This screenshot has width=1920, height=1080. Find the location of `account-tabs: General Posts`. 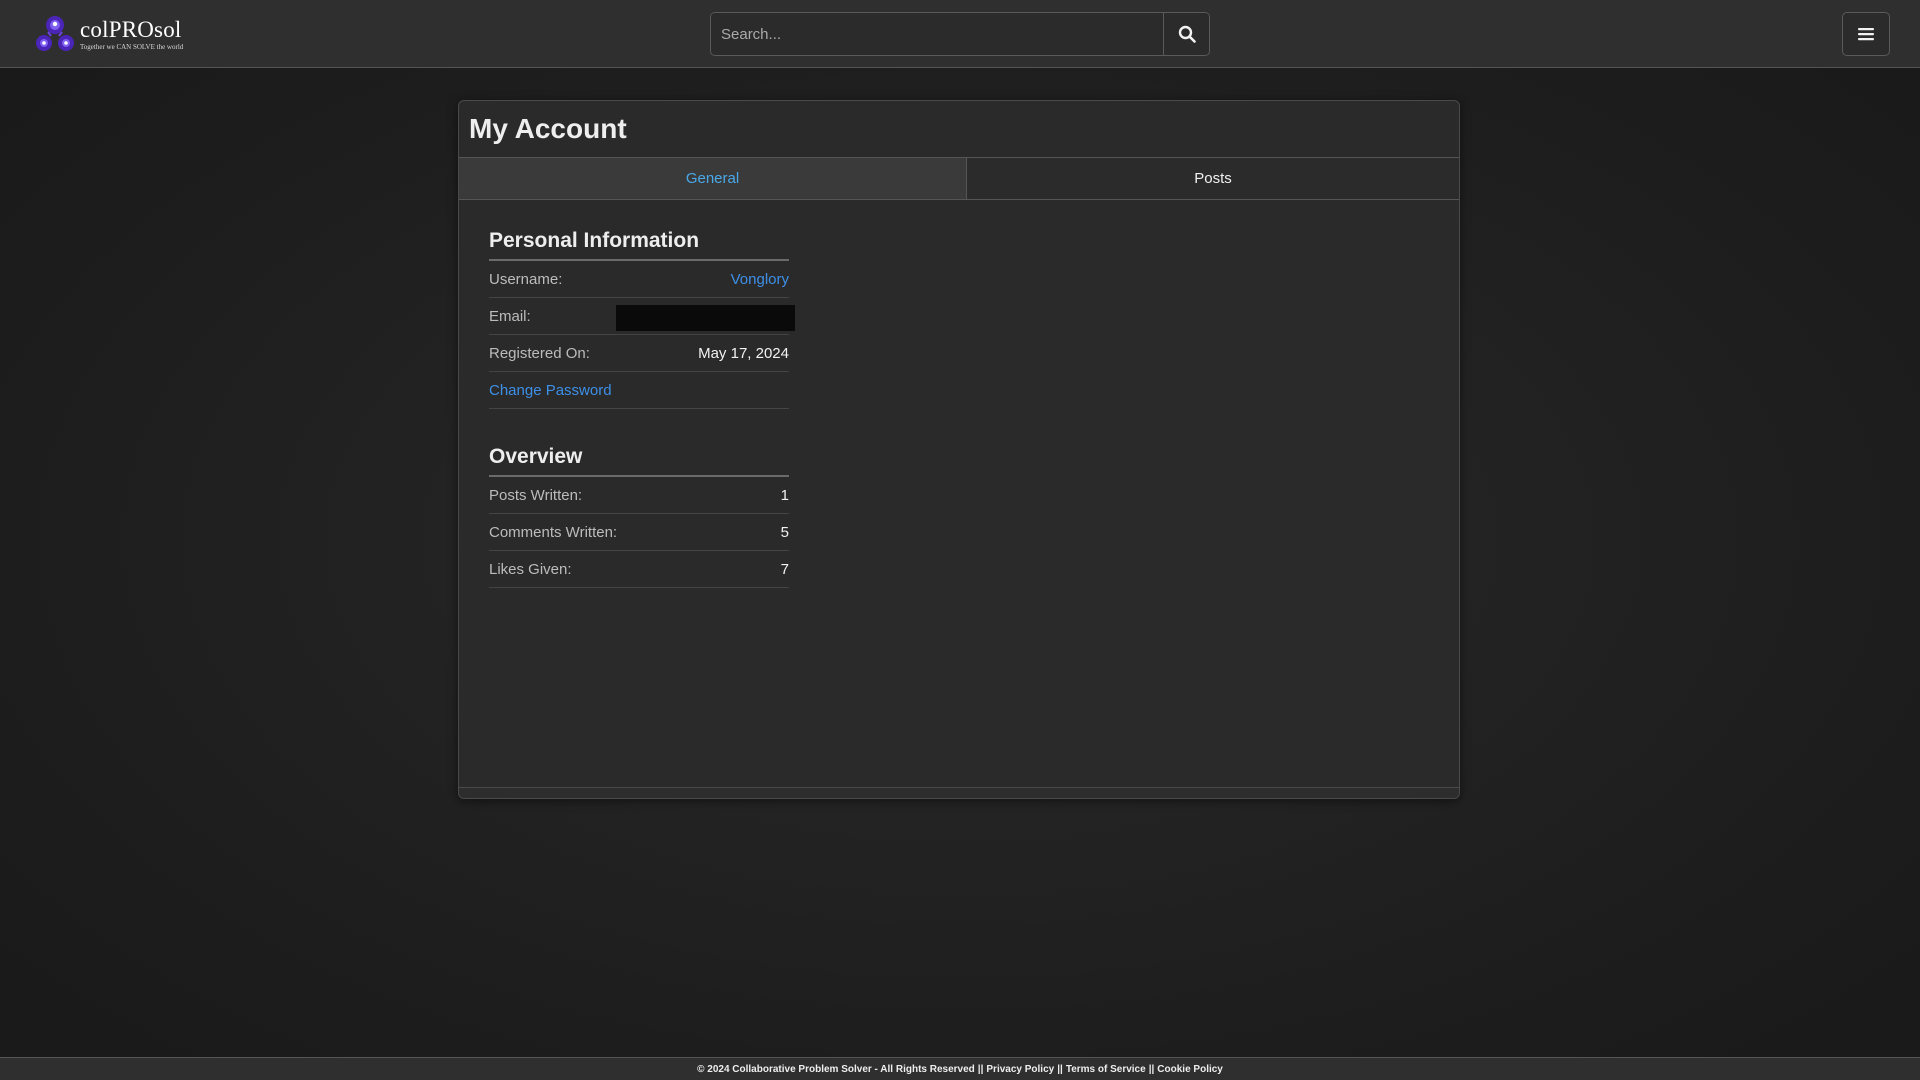

account-tabs: General Posts is located at coordinates (959, 178).